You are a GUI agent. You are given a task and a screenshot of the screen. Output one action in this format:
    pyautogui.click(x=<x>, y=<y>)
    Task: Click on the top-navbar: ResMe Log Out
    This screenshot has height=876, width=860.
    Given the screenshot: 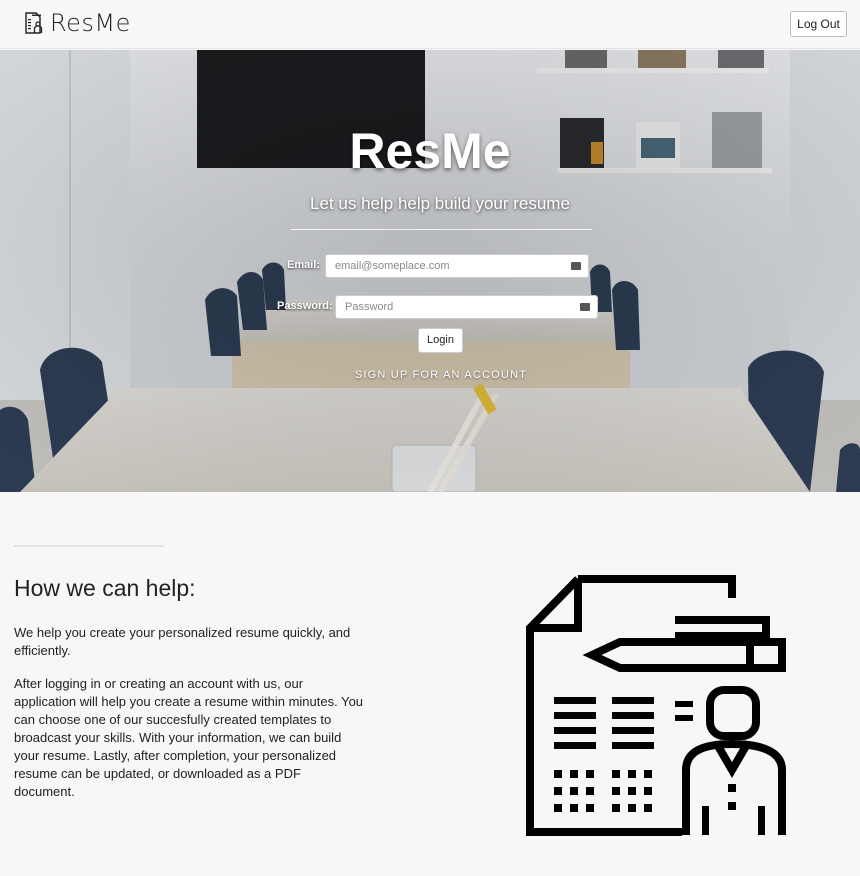 What is the action you would take?
    pyautogui.click(x=430, y=24)
    